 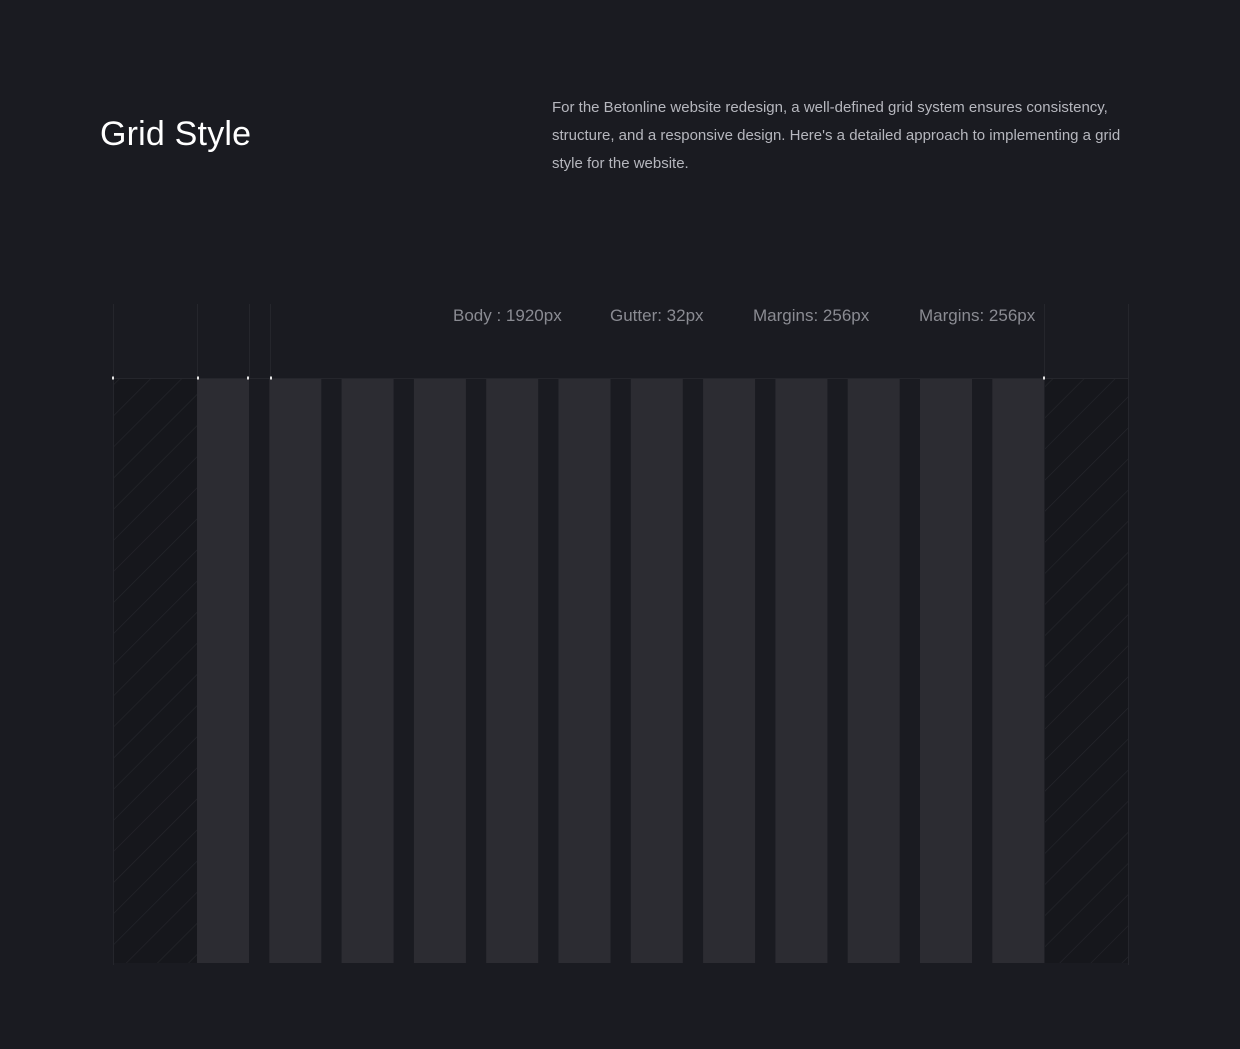 I want to click on right-margin-hatch, so click(x=1087, y=671).